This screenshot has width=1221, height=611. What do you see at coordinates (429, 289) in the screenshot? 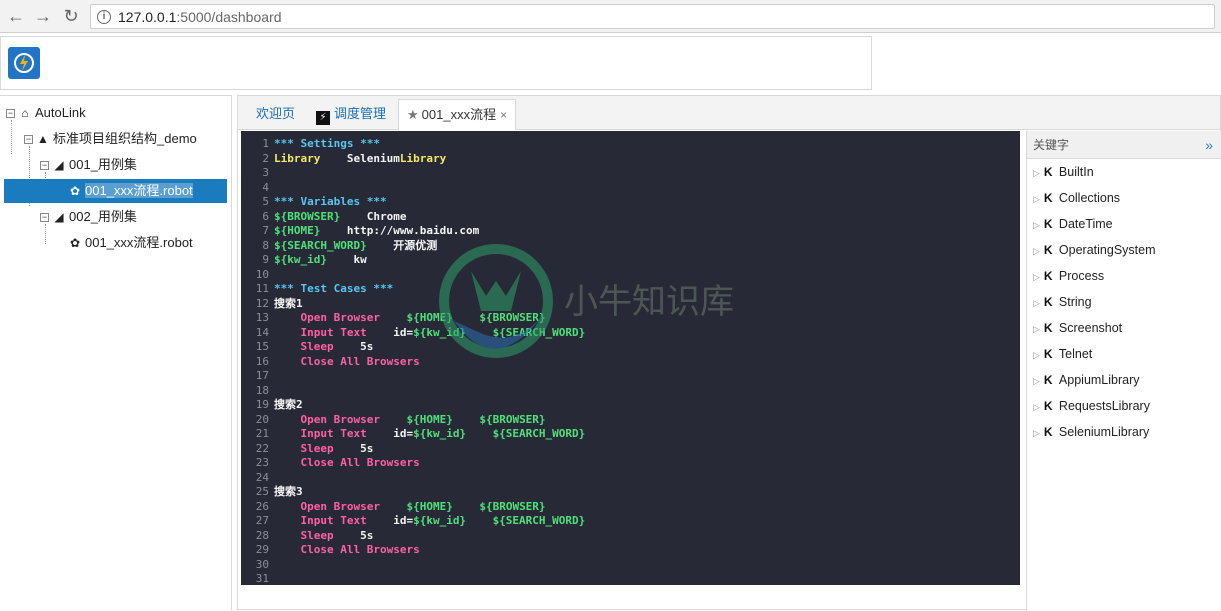
I see `code-line: *** Test Cases ***` at bounding box center [429, 289].